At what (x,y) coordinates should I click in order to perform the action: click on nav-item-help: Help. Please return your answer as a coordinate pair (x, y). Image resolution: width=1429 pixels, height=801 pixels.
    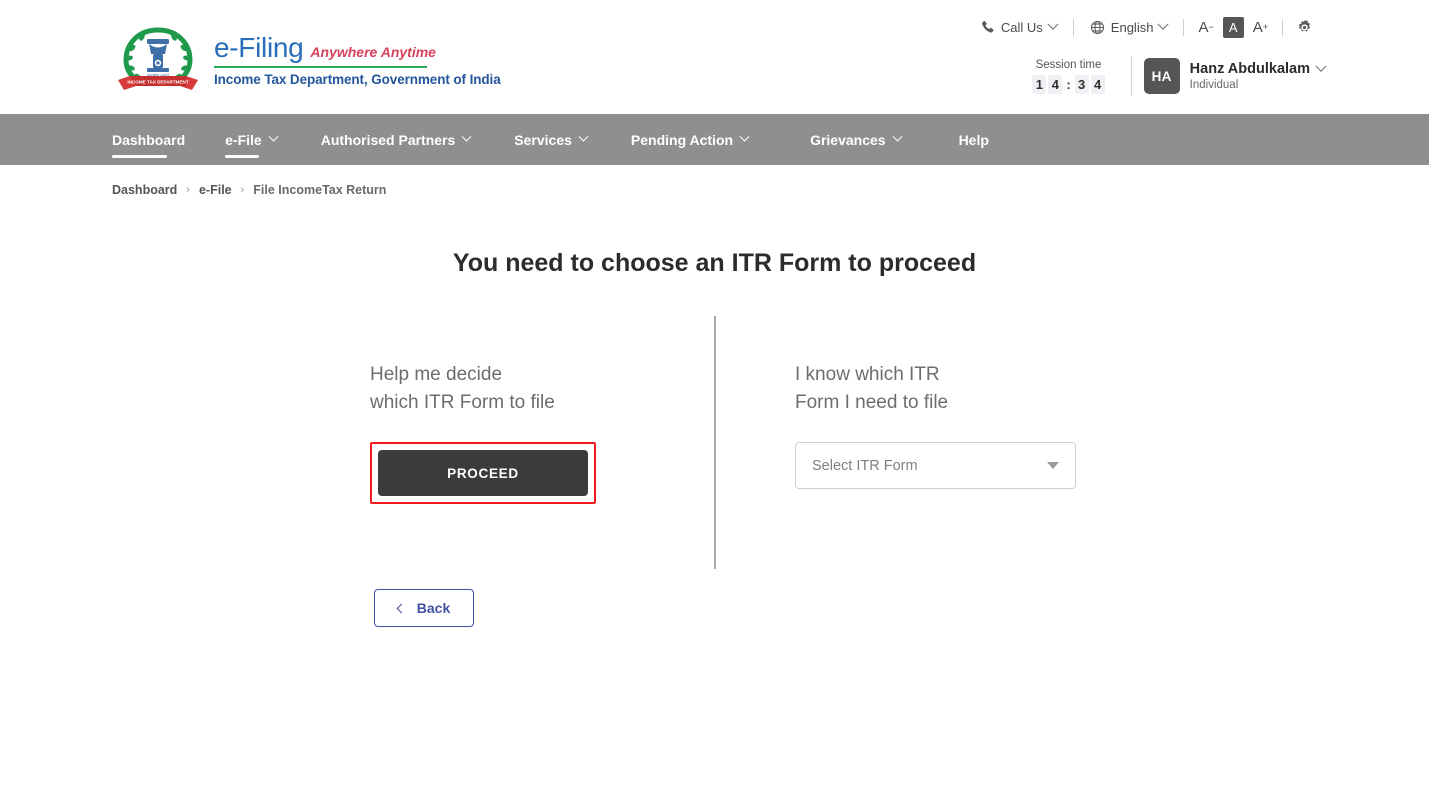
    Looking at the image, I should click on (974, 139).